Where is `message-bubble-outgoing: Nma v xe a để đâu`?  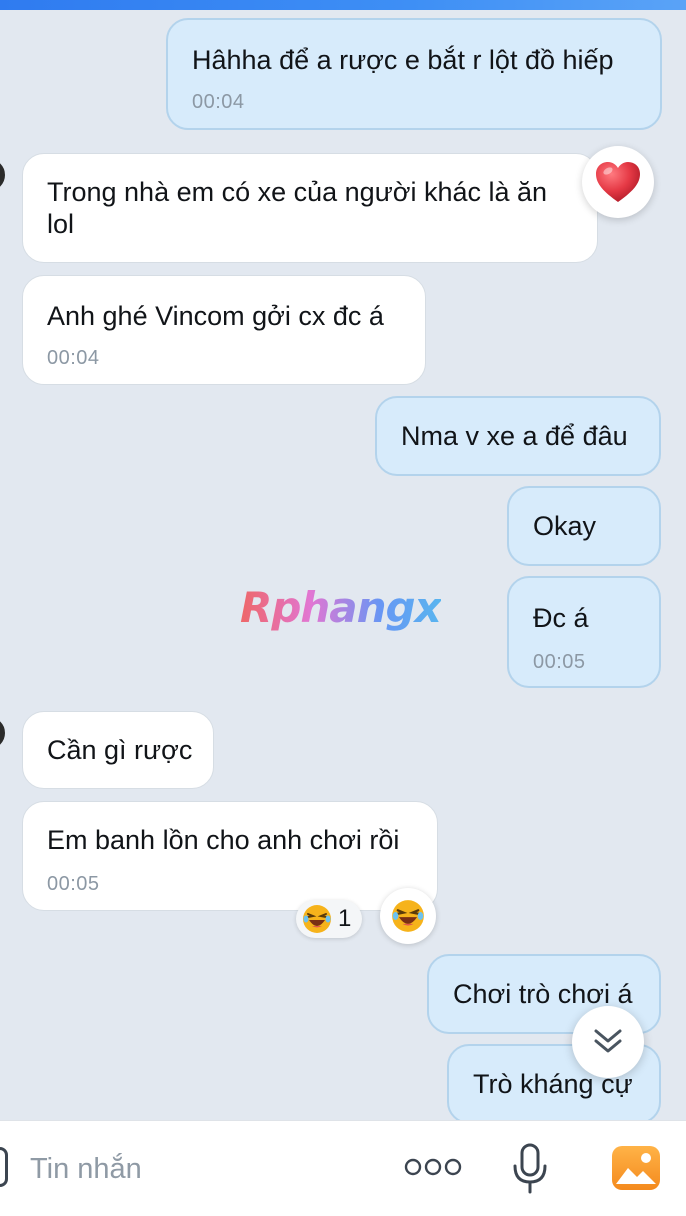 message-bubble-outgoing: Nma v xe a để đâu is located at coordinates (518, 436).